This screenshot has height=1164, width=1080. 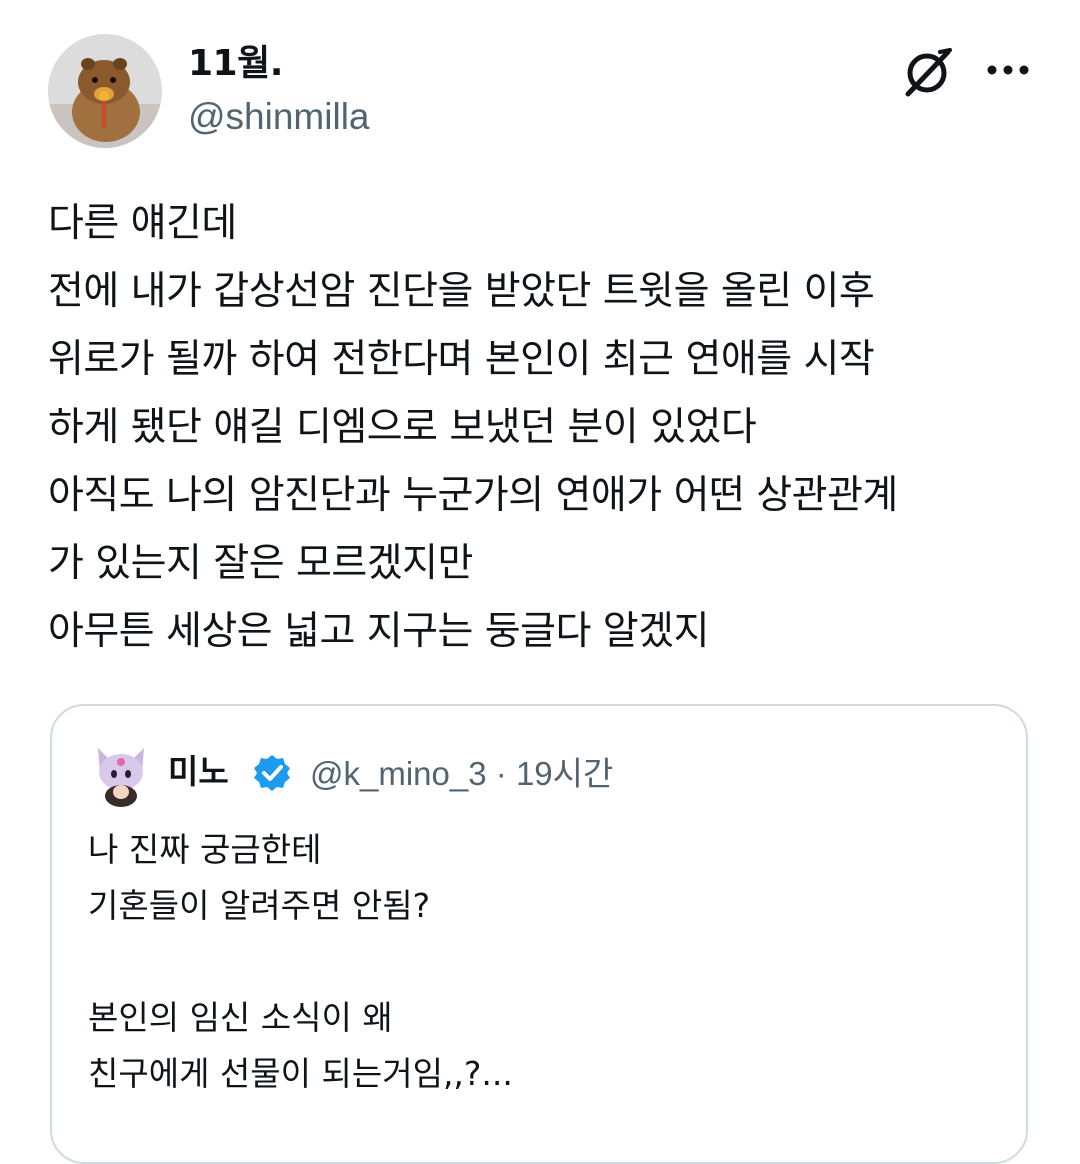 I want to click on tweet-line: 다른 얘긴데, so click(x=142, y=223).